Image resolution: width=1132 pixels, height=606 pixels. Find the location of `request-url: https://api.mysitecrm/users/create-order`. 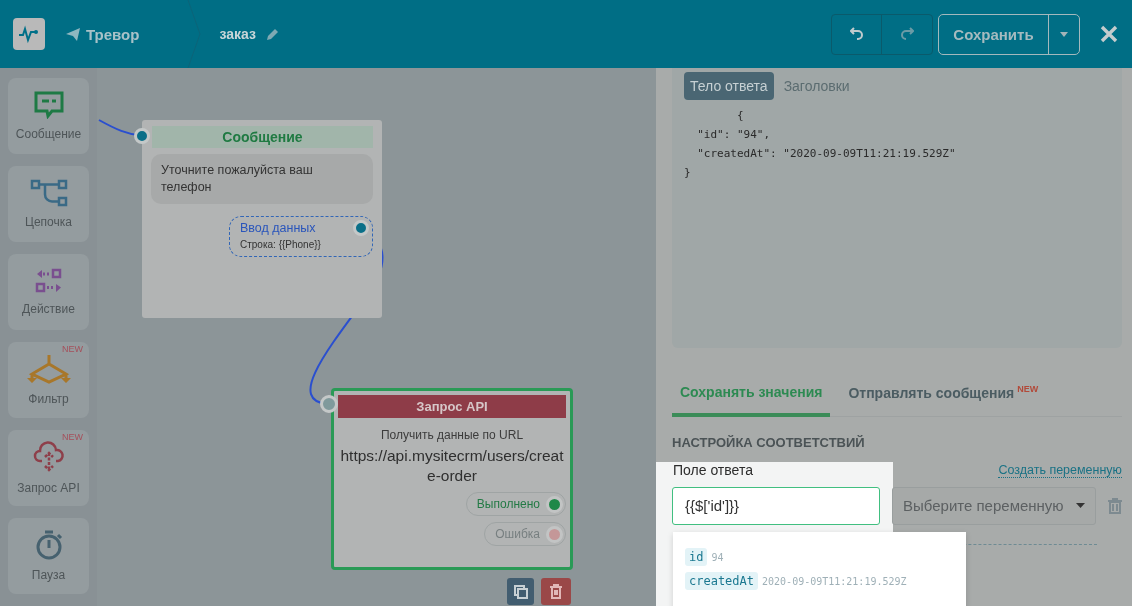

request-url: https://api.mysitecrm/users/create-order is located at coordinates (452, 466).